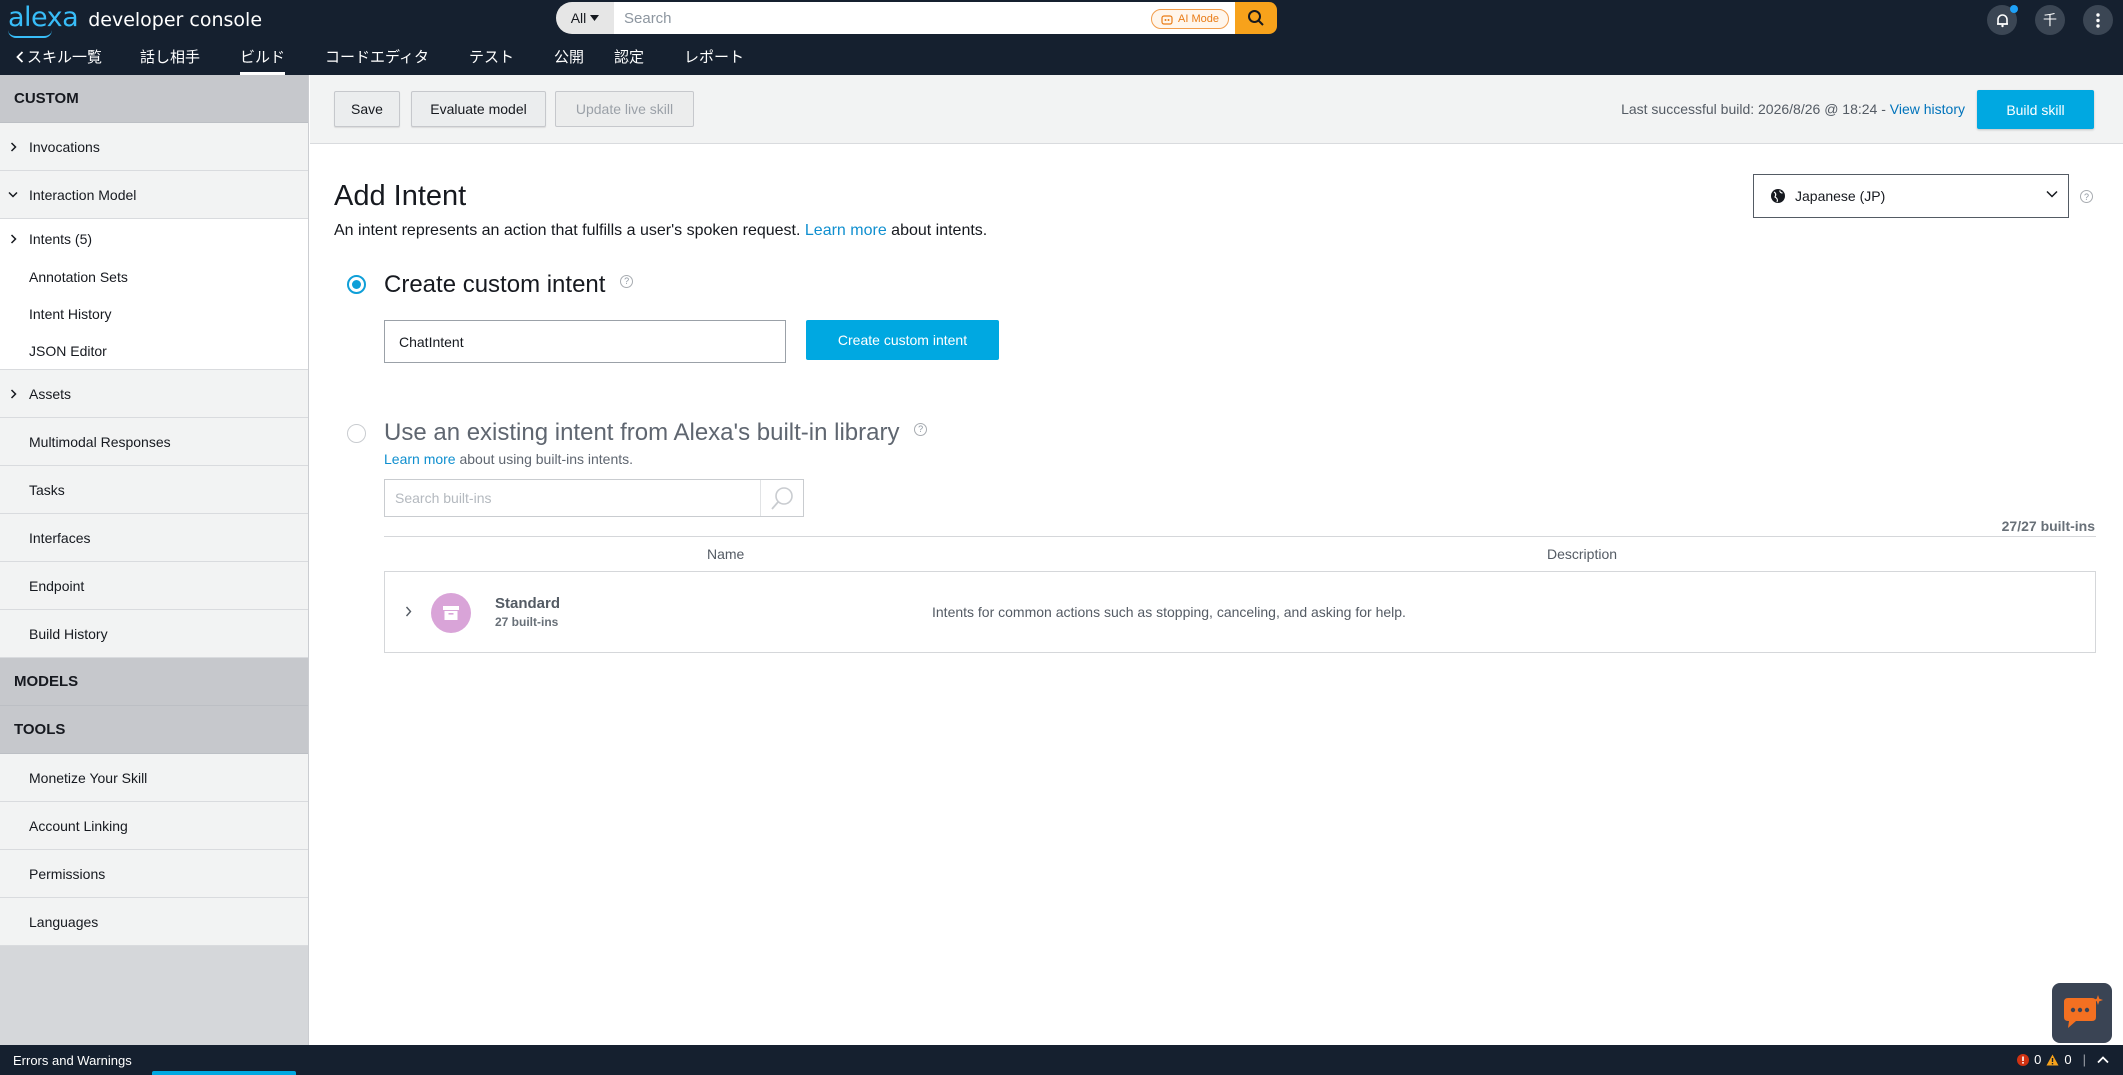 The image size is (2123, 1075). I want to click on kebab-icon, so click(2098, 20).